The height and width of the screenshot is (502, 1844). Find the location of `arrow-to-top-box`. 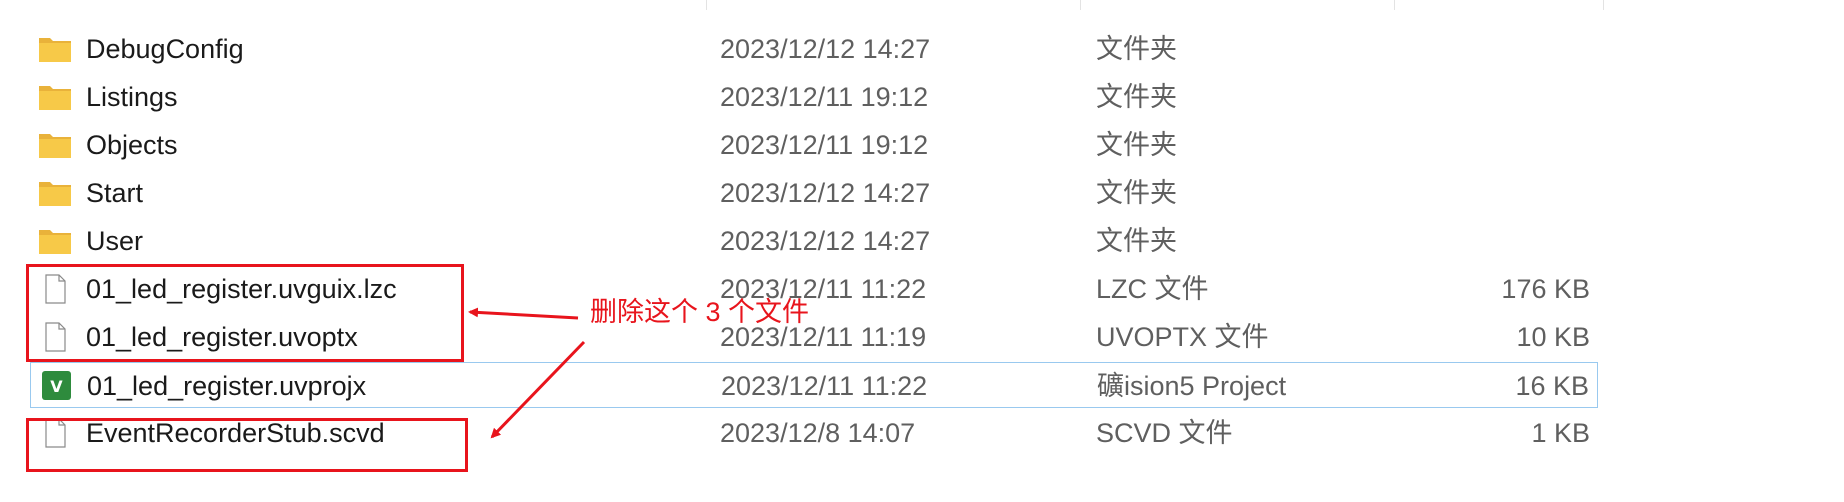

arrow-to-top-box is located at coordinates (523, 313).